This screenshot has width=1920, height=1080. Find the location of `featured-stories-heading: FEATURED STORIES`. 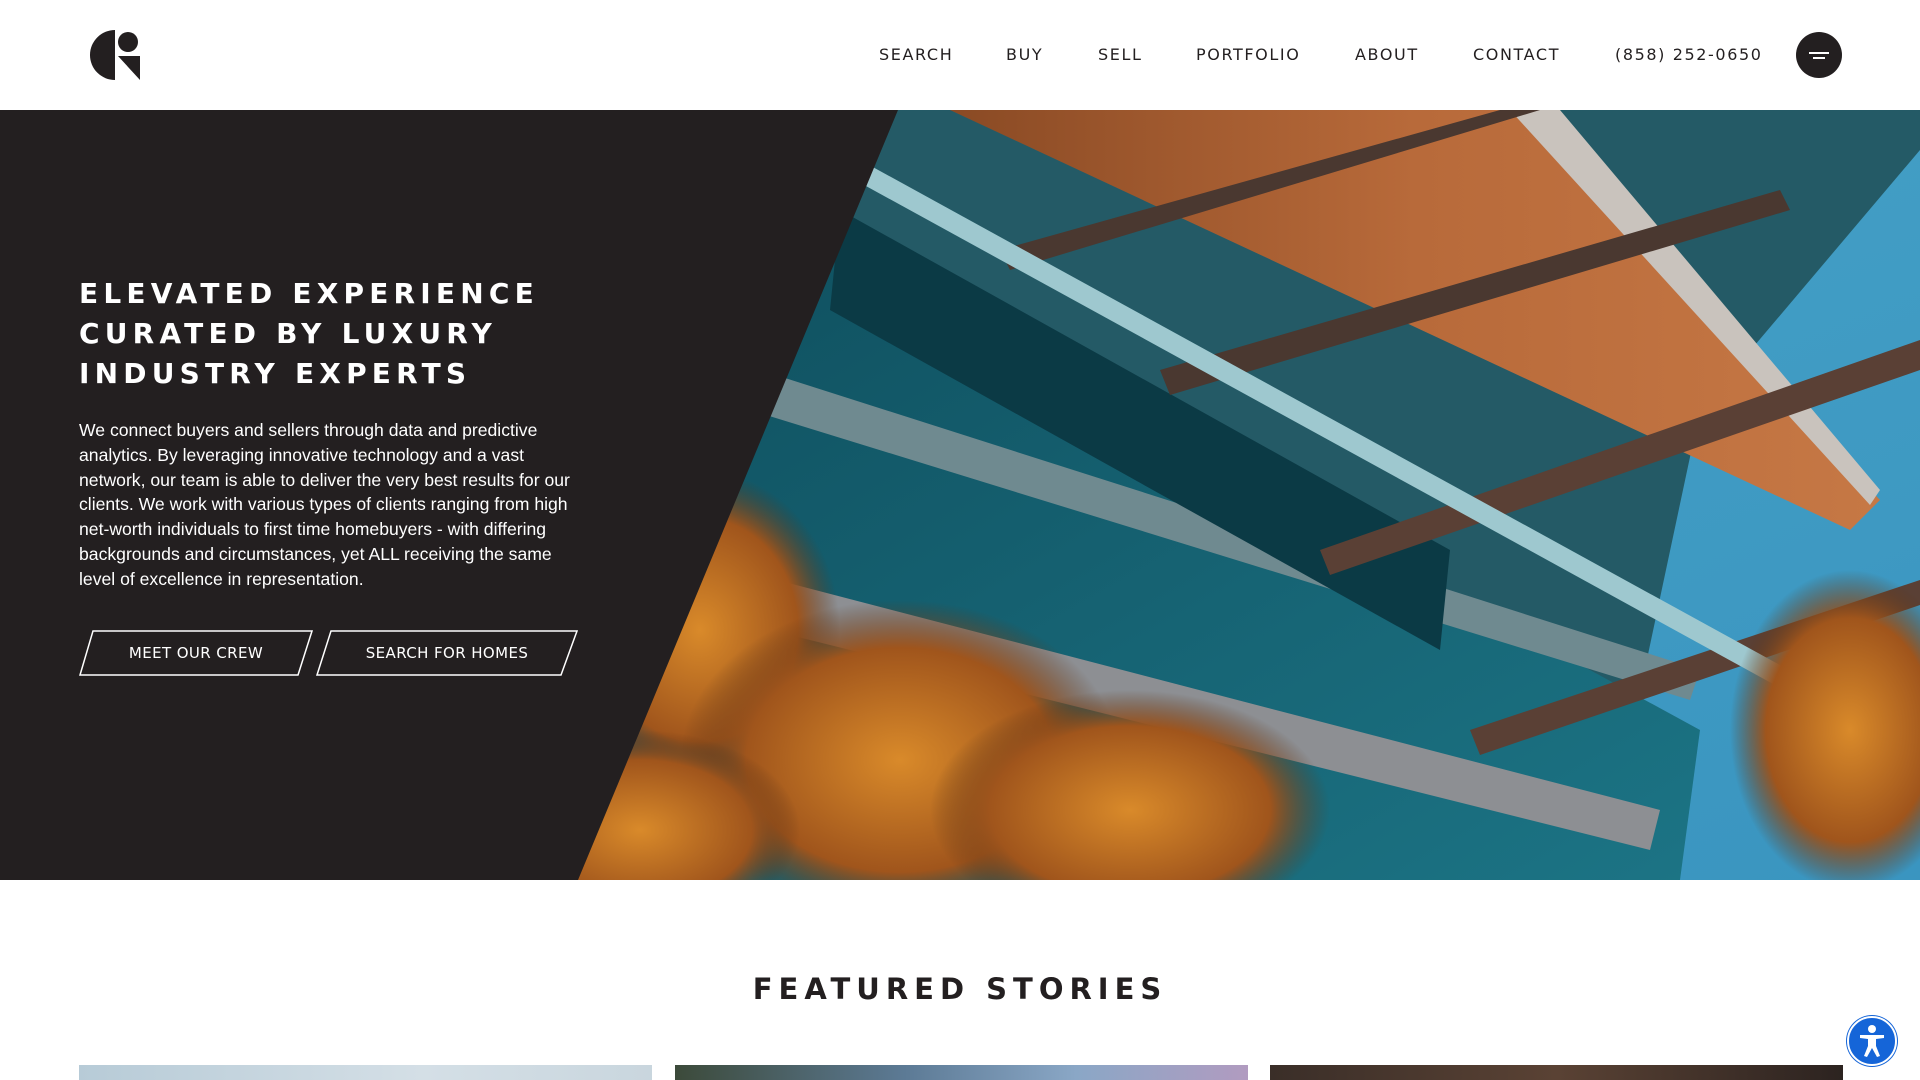

featured-stories-heading: FEATURED STORIES is located at coordinates (960, 989).